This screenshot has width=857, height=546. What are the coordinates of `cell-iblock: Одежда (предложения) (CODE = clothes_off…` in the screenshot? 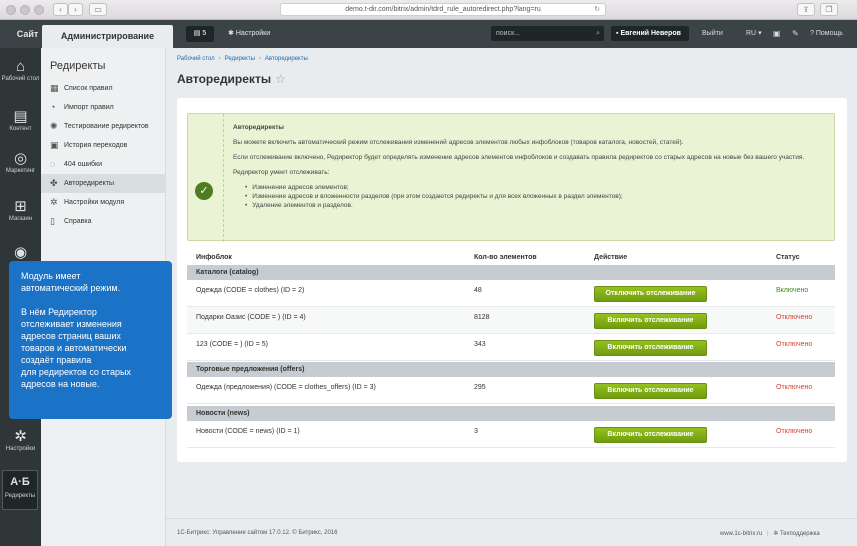 It's located at (286, 387).